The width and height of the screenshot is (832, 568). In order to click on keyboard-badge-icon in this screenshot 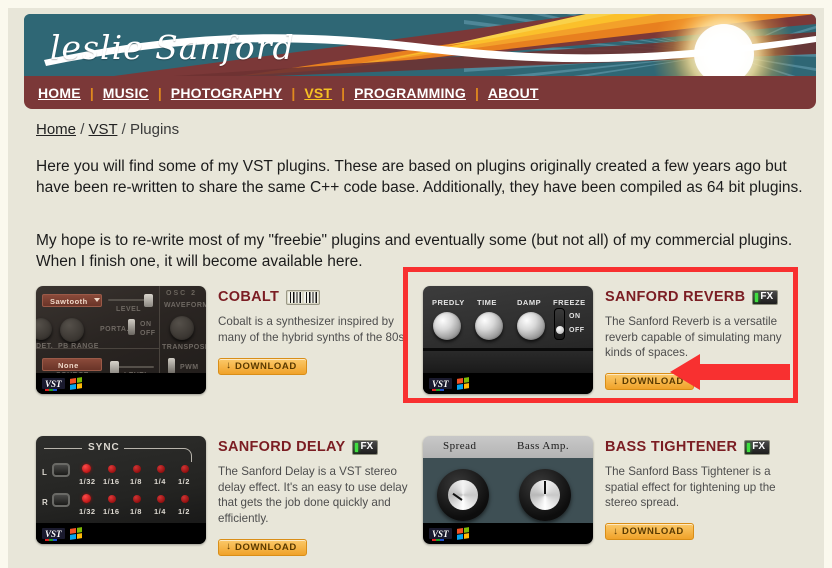, I will do `click(303, 297)`.